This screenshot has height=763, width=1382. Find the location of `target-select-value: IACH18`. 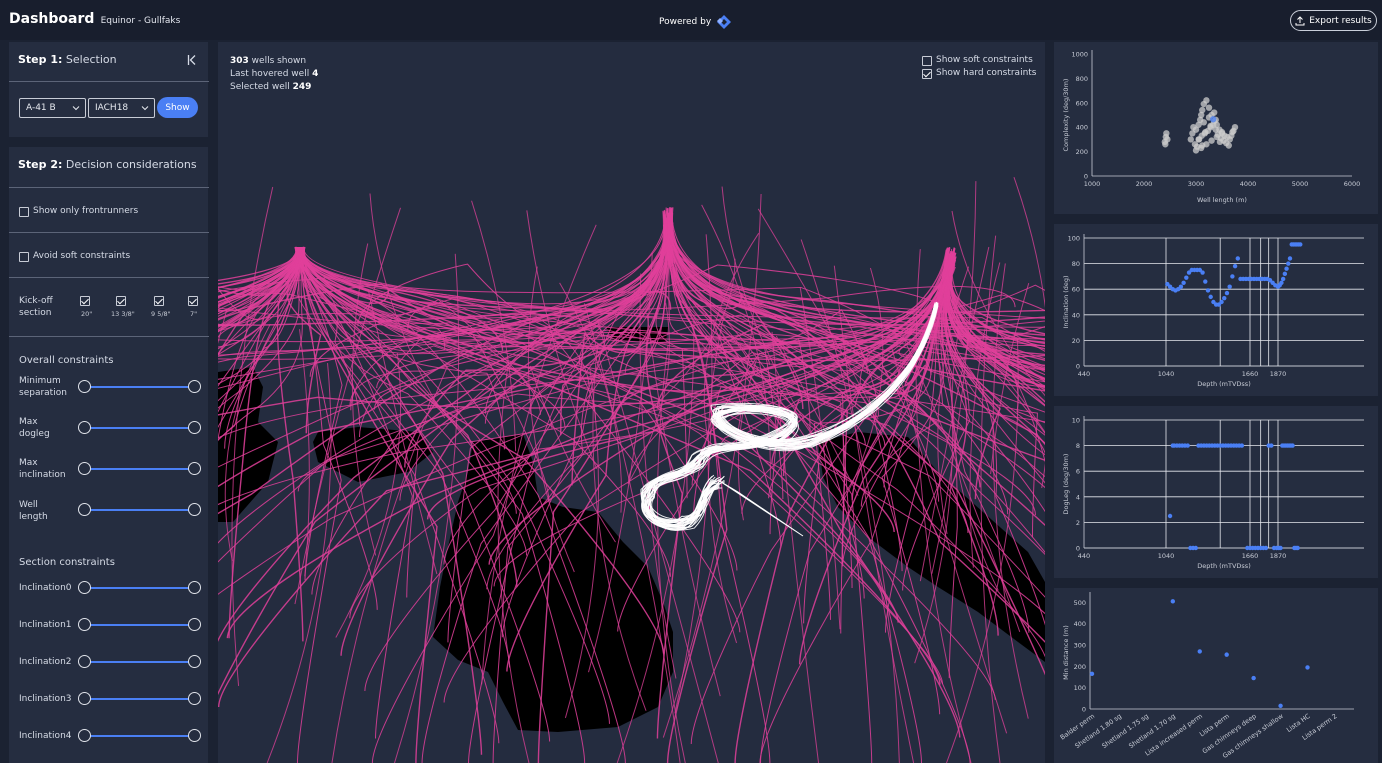

target-select-value: IACH18 is located at coordinates (112, 108).